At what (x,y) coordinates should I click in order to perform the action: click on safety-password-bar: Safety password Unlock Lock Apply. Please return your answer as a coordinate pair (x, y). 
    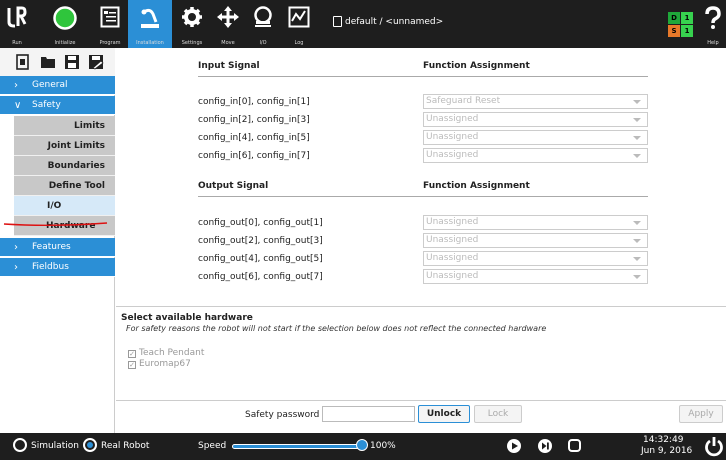
    Looking at the image, I should click on (421, 414).